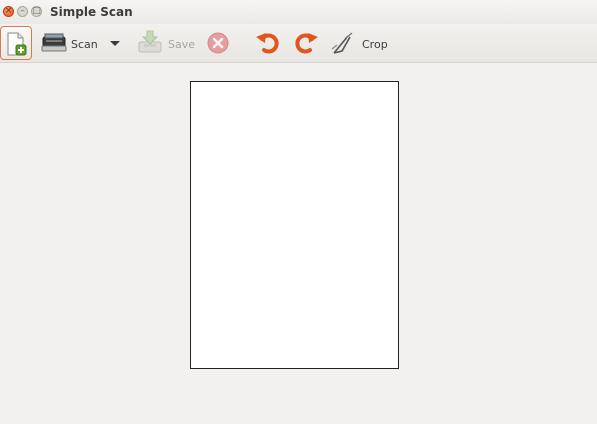  I want to click on rotate-right-button, so click(306, 43).